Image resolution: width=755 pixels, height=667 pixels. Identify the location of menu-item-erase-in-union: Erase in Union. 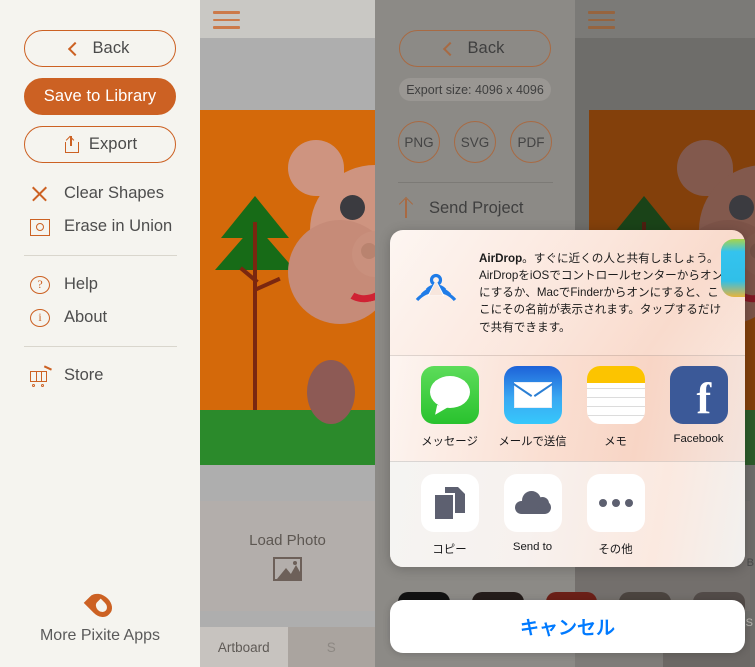
(100, 226).